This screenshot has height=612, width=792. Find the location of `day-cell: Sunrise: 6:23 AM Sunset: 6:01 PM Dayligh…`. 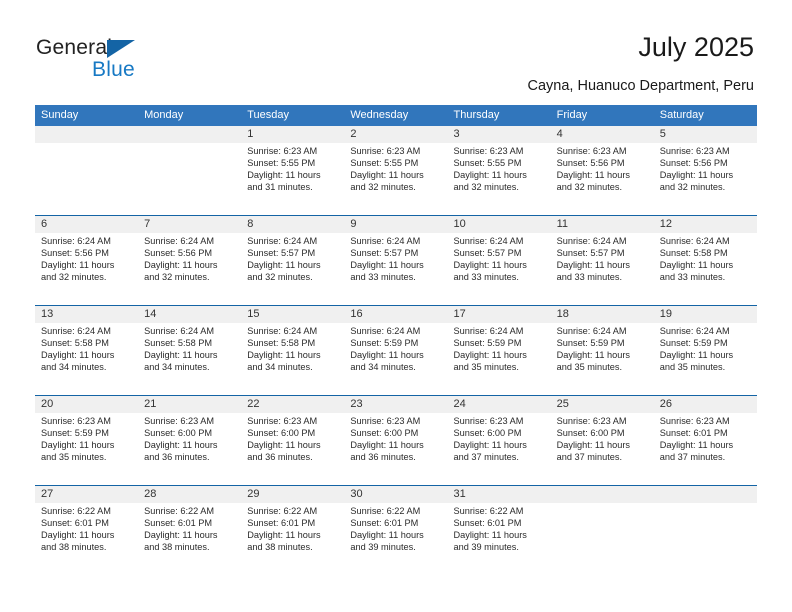

day-cell: Sunrise: 6:23 AM Sunset: 6:01 PM Dayligh… is located at coordinates (705, 449).